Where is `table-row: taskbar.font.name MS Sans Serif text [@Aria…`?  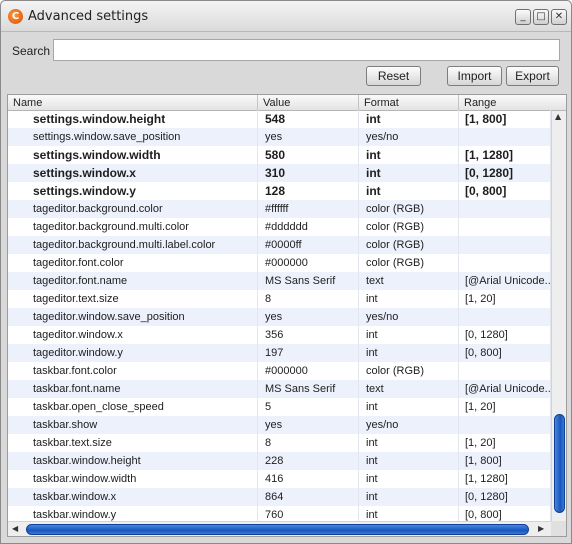
table-row: taskbar.font.name MS Sans Serif text [@Aria… is located at coordinates (279, 389).